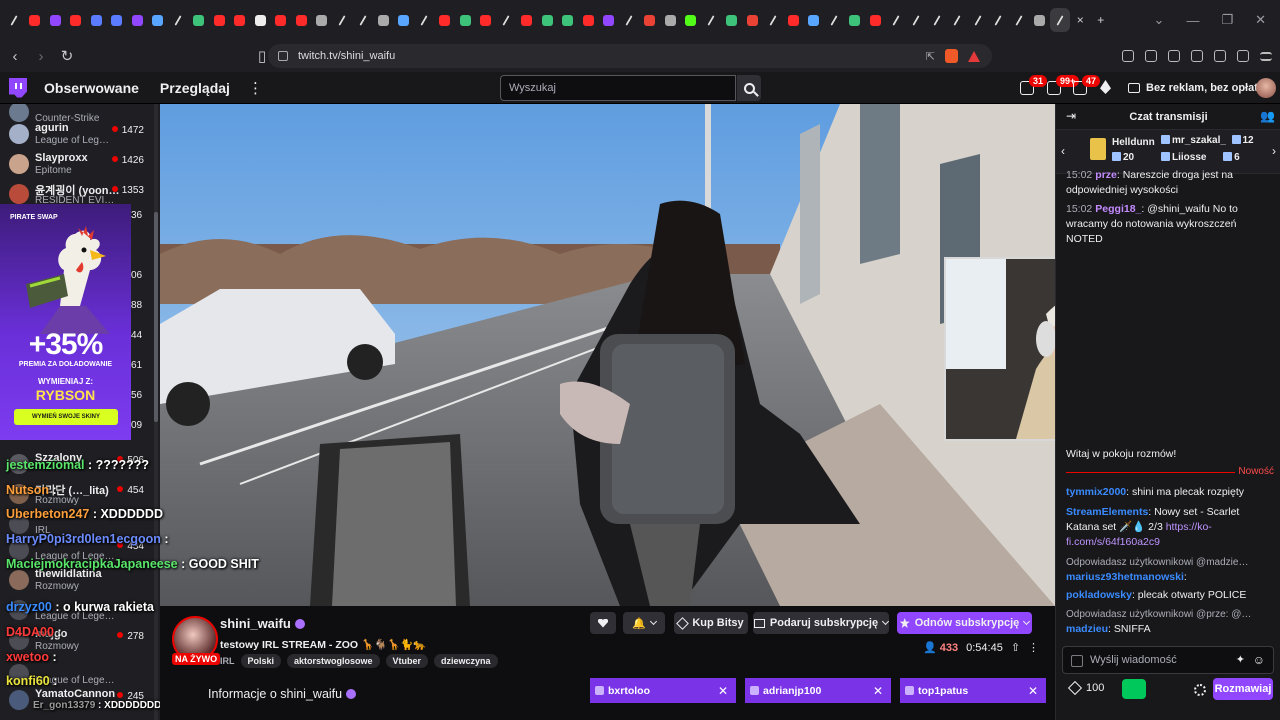 This screenshot has height=720, width=1280. I want to click on gift-sub-button: Podaruj subskrypcję, so click(821, 623).